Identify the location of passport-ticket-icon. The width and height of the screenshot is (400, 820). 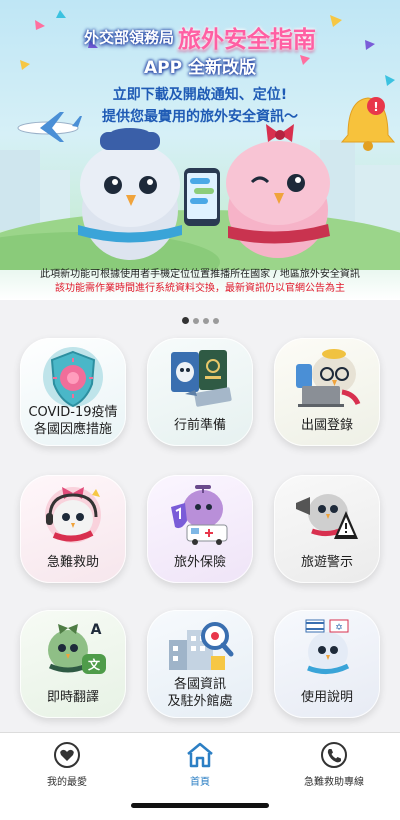
(201, 378).